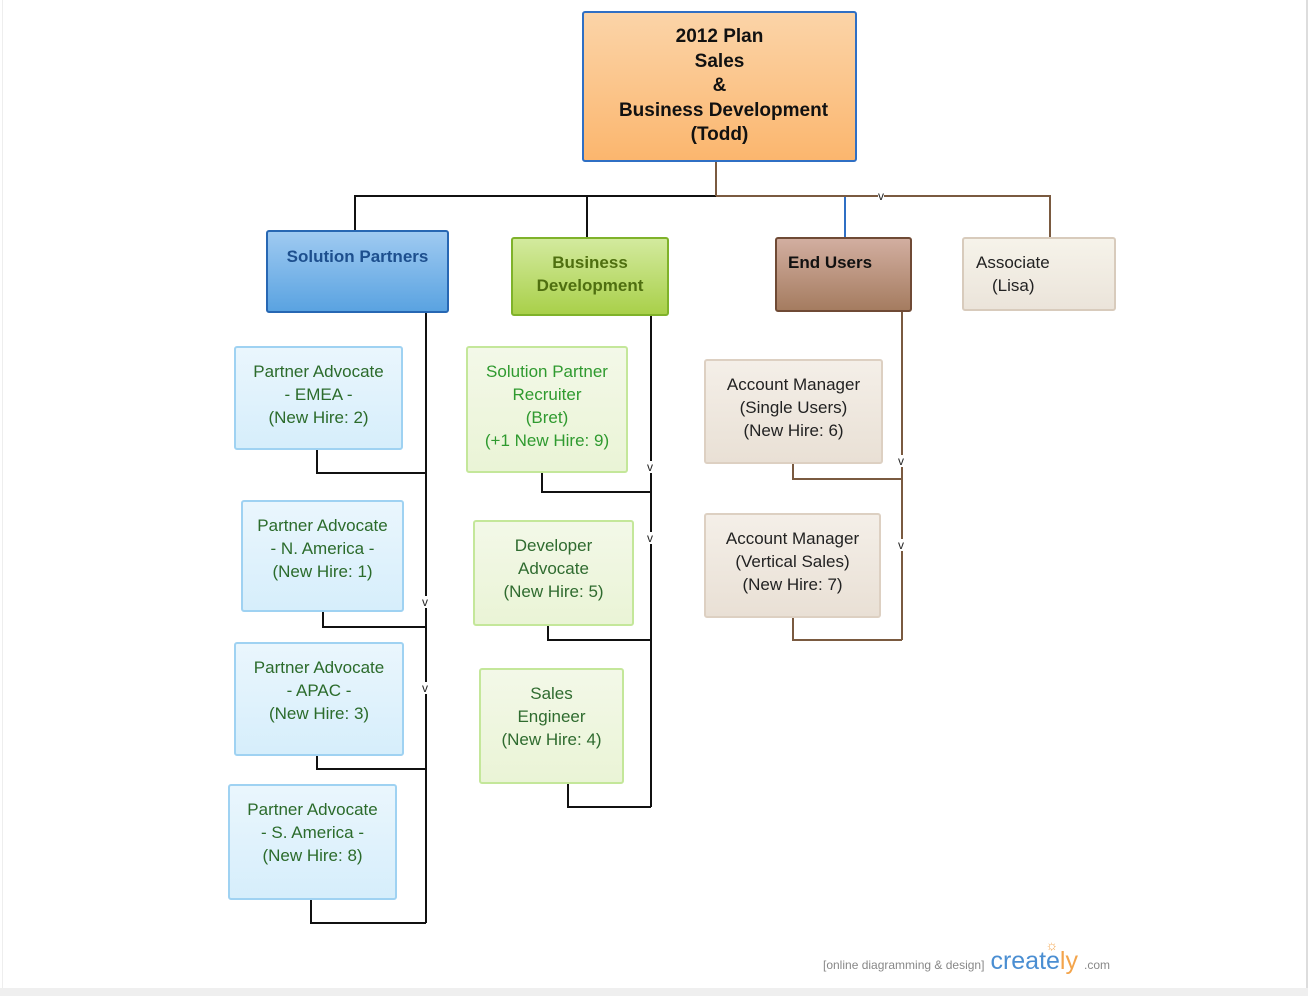 Image resolution: width=1308 pixels, height=996 pixels. Describe the element at coordinates (847, 471) in the screenshot. I see `connector-eu-single` at that location.